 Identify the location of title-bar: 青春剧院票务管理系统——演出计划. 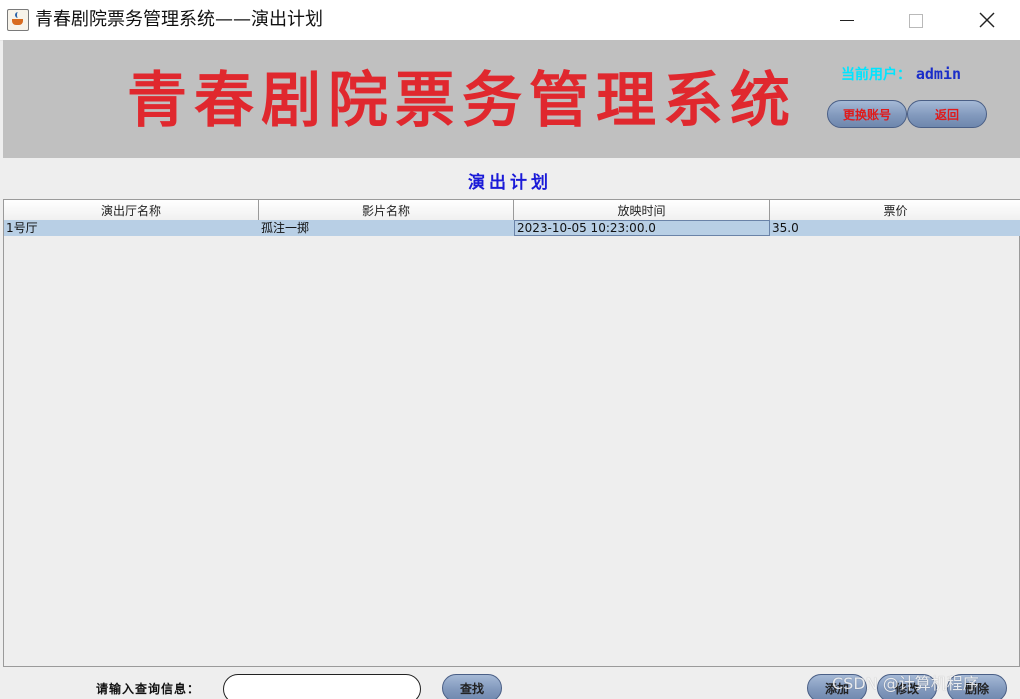
(510, 20).